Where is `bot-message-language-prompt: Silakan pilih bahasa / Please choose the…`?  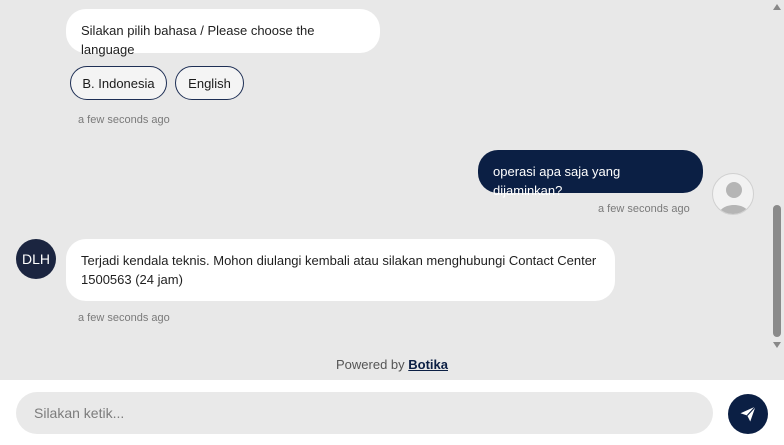
bot-message-language-prompt: Silakan pilih bahasa / Please choose the… is located at coordinates (223, 33).